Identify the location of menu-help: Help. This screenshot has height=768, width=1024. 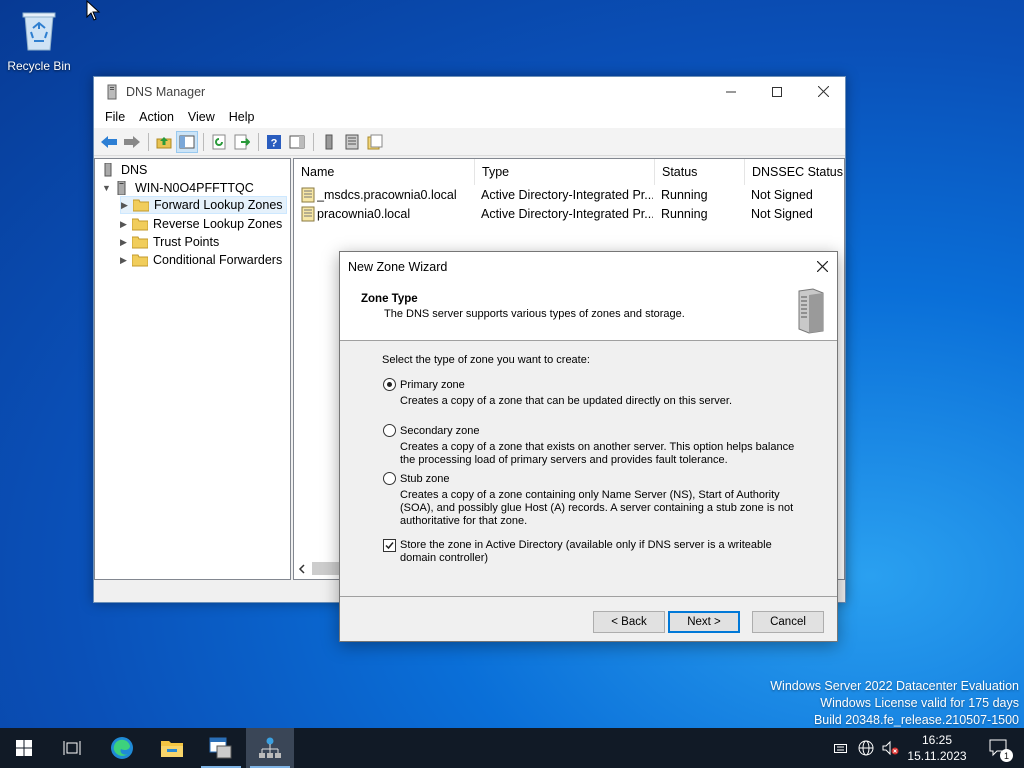
(242, 117).